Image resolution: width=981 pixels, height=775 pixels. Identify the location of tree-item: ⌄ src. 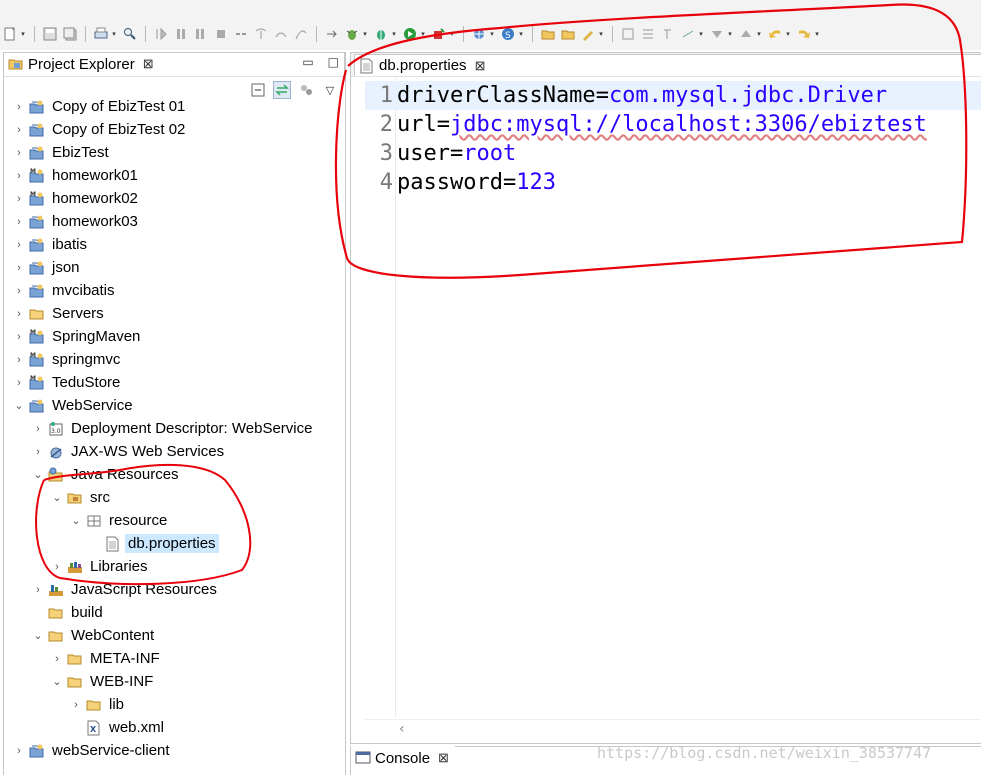
(81, 497).